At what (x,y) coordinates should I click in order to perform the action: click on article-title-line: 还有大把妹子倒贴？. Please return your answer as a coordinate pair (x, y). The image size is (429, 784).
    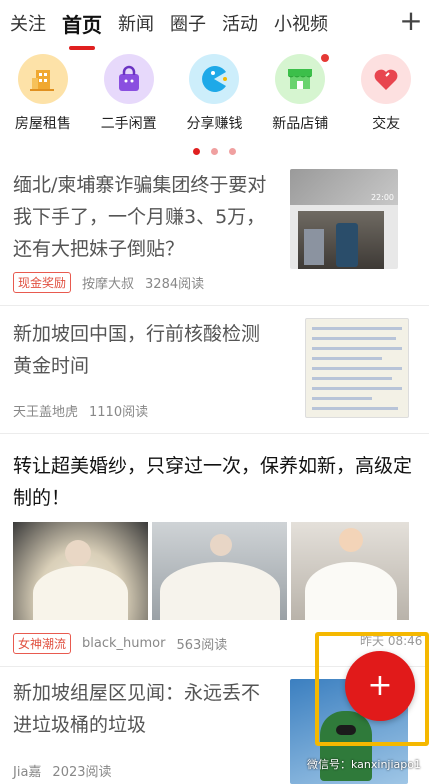
    Looking at the image, I should click on (99, 249).